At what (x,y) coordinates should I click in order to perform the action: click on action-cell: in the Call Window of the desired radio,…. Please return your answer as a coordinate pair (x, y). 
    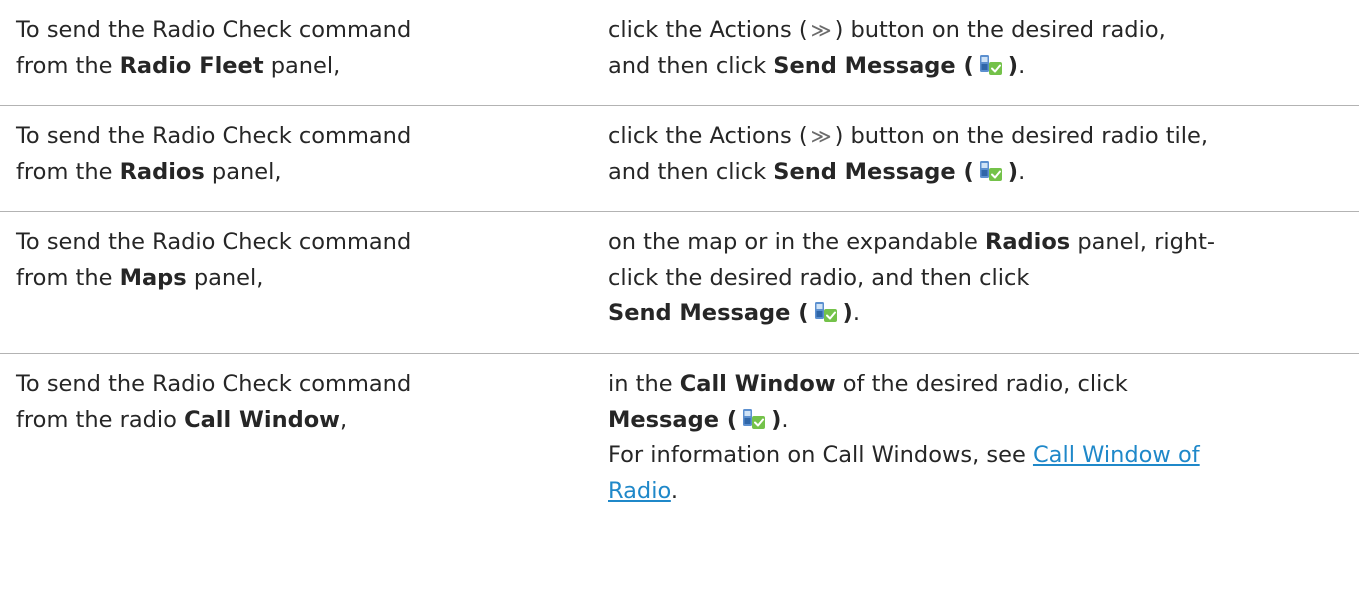
    Looking at the image, I should click on (980, 438).